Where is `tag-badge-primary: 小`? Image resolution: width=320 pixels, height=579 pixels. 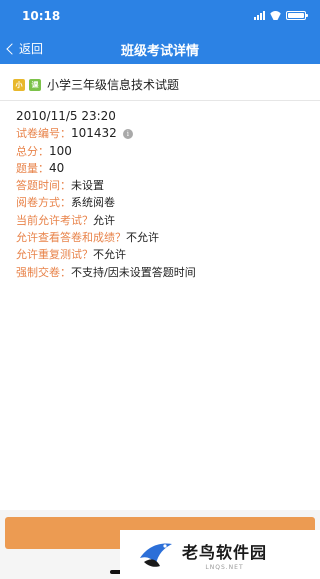
tag-badge-primary: 小 is located at coordinates (19, 84).